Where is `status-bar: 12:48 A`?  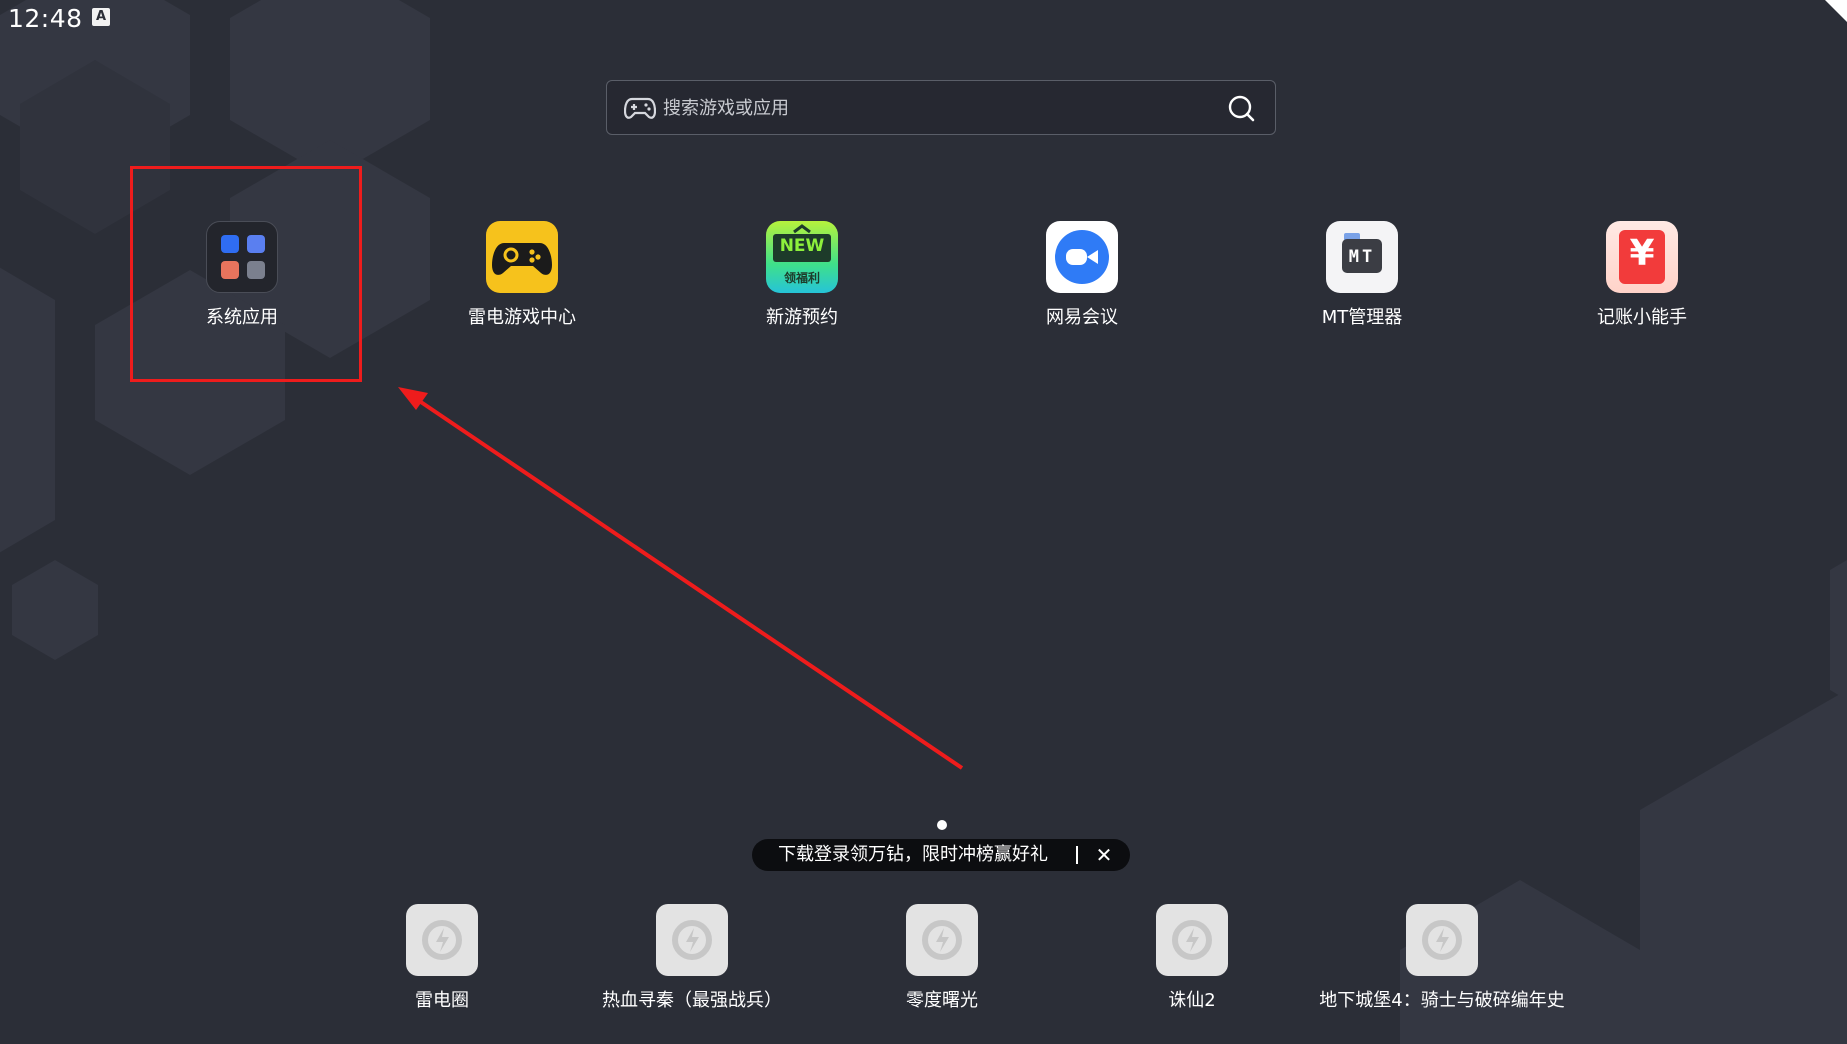 status-bar: 12:48 A is located at coordinates (923, 18).